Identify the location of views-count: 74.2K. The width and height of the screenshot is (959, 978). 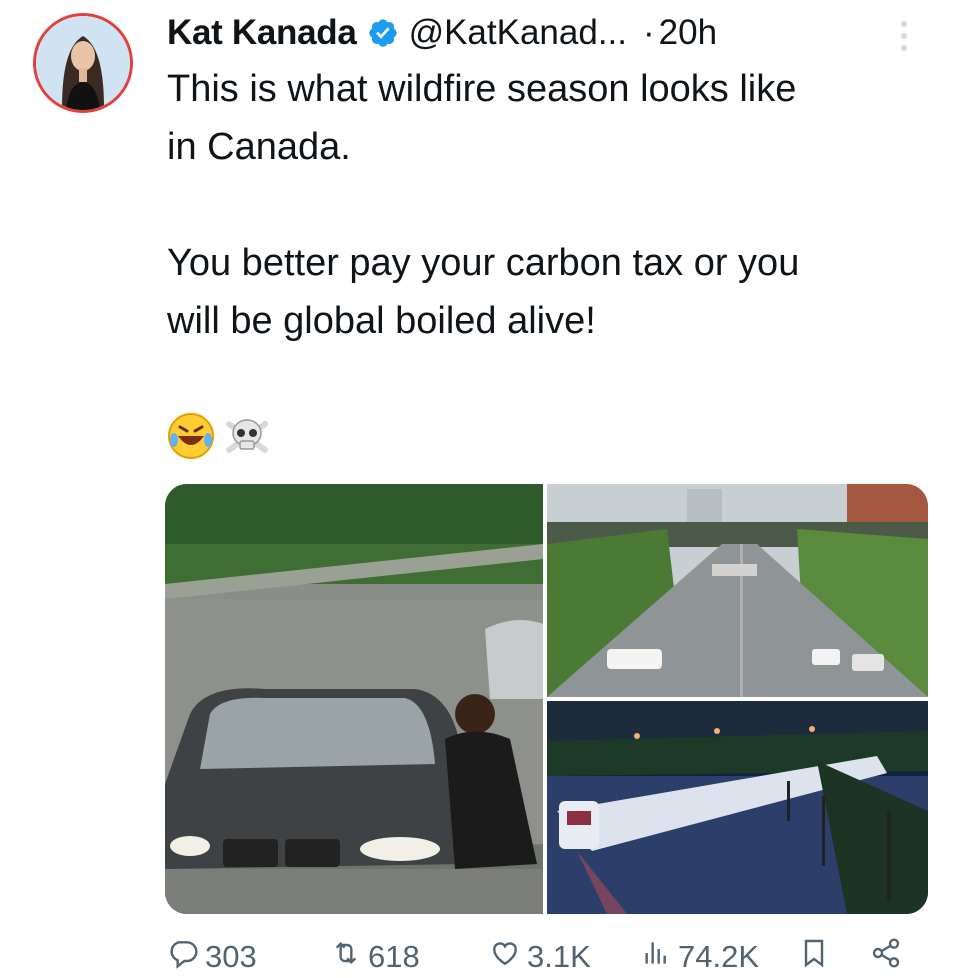
(719, 956).